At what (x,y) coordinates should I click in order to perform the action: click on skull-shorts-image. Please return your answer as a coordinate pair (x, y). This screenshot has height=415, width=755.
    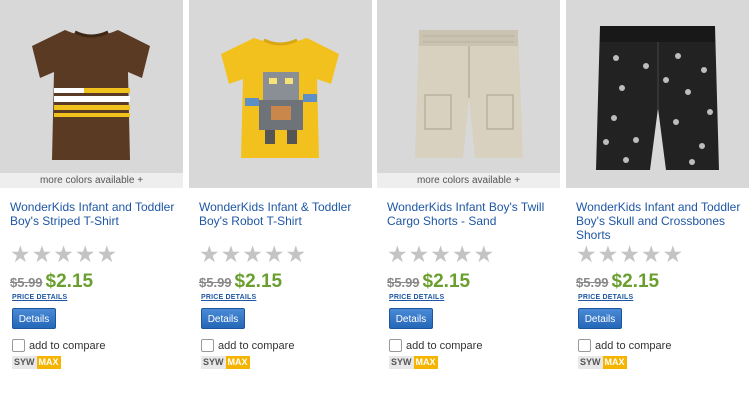
    Looking at the image, I should click on (657, 98).